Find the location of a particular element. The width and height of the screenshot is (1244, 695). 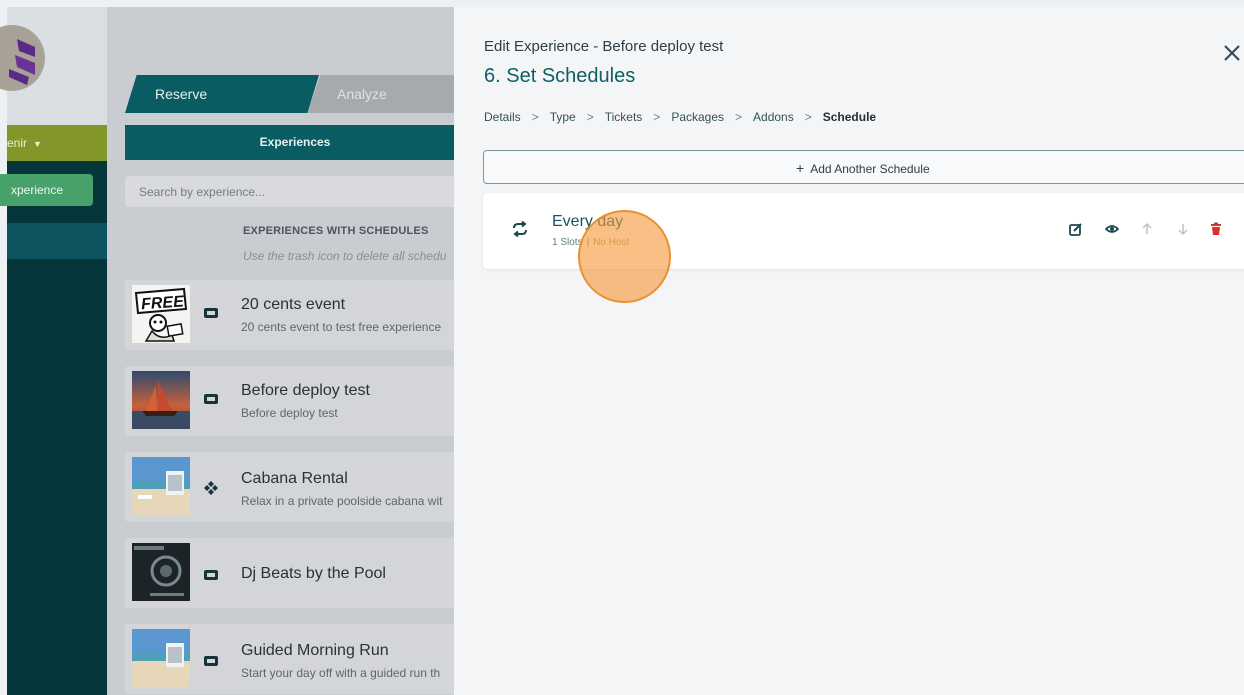

schedule-host: No Host is located at coordinates (611, 242).